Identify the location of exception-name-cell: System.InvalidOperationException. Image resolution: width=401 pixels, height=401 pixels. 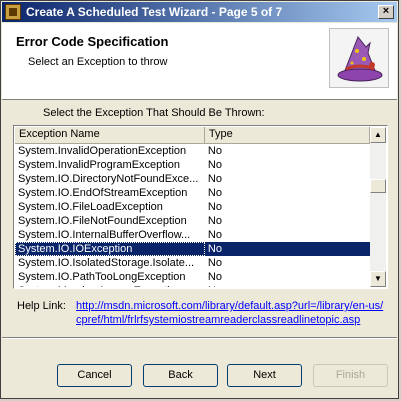
(102, 151).